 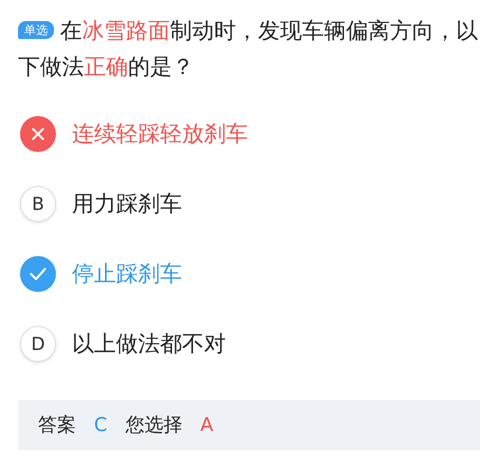 I want to click on option-letter: D, so click(x=38, y=344).